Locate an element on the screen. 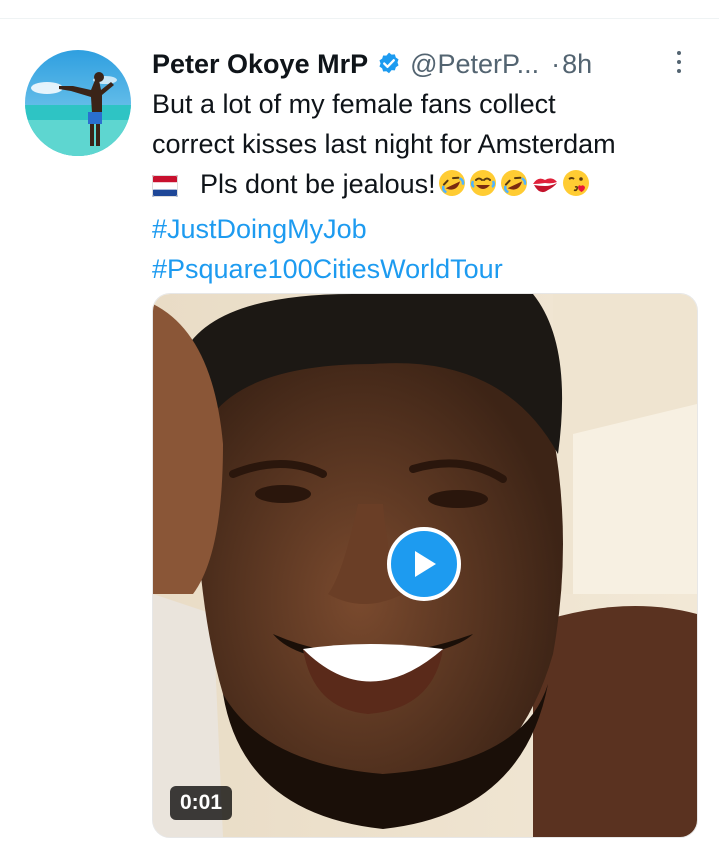 This screenshot has height=855, width=719. hashtag-link: #Psquare100CitiesWorldTour is located at coordinates (427, 269).